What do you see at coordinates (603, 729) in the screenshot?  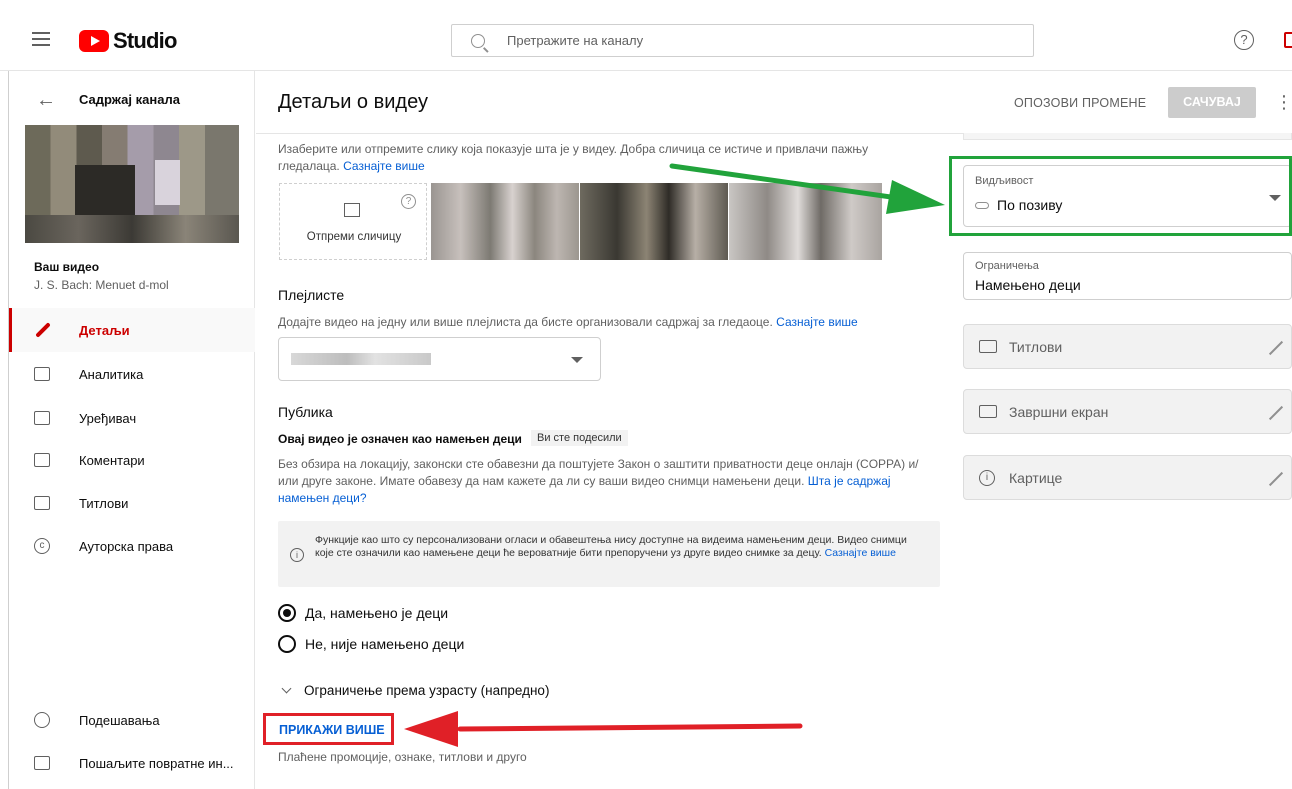 I see `red-arrow` at bounding box center [603, 729].